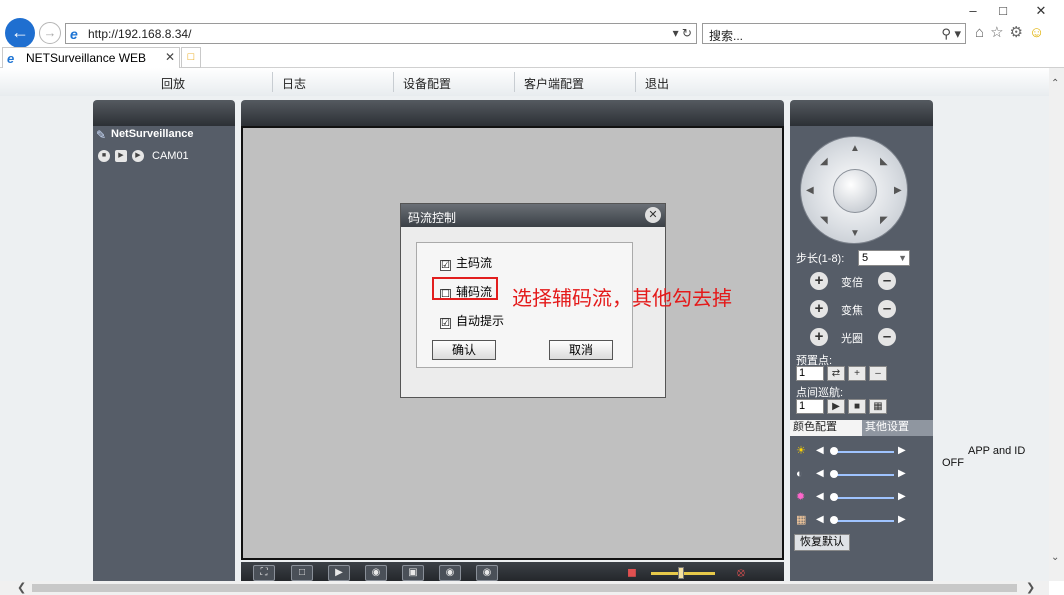 The width and height of the screenshot is (1064, 595). Describe the element at coordinates (878, 373) in the screenshot. I see `preset-remove-icon: –` at that location.